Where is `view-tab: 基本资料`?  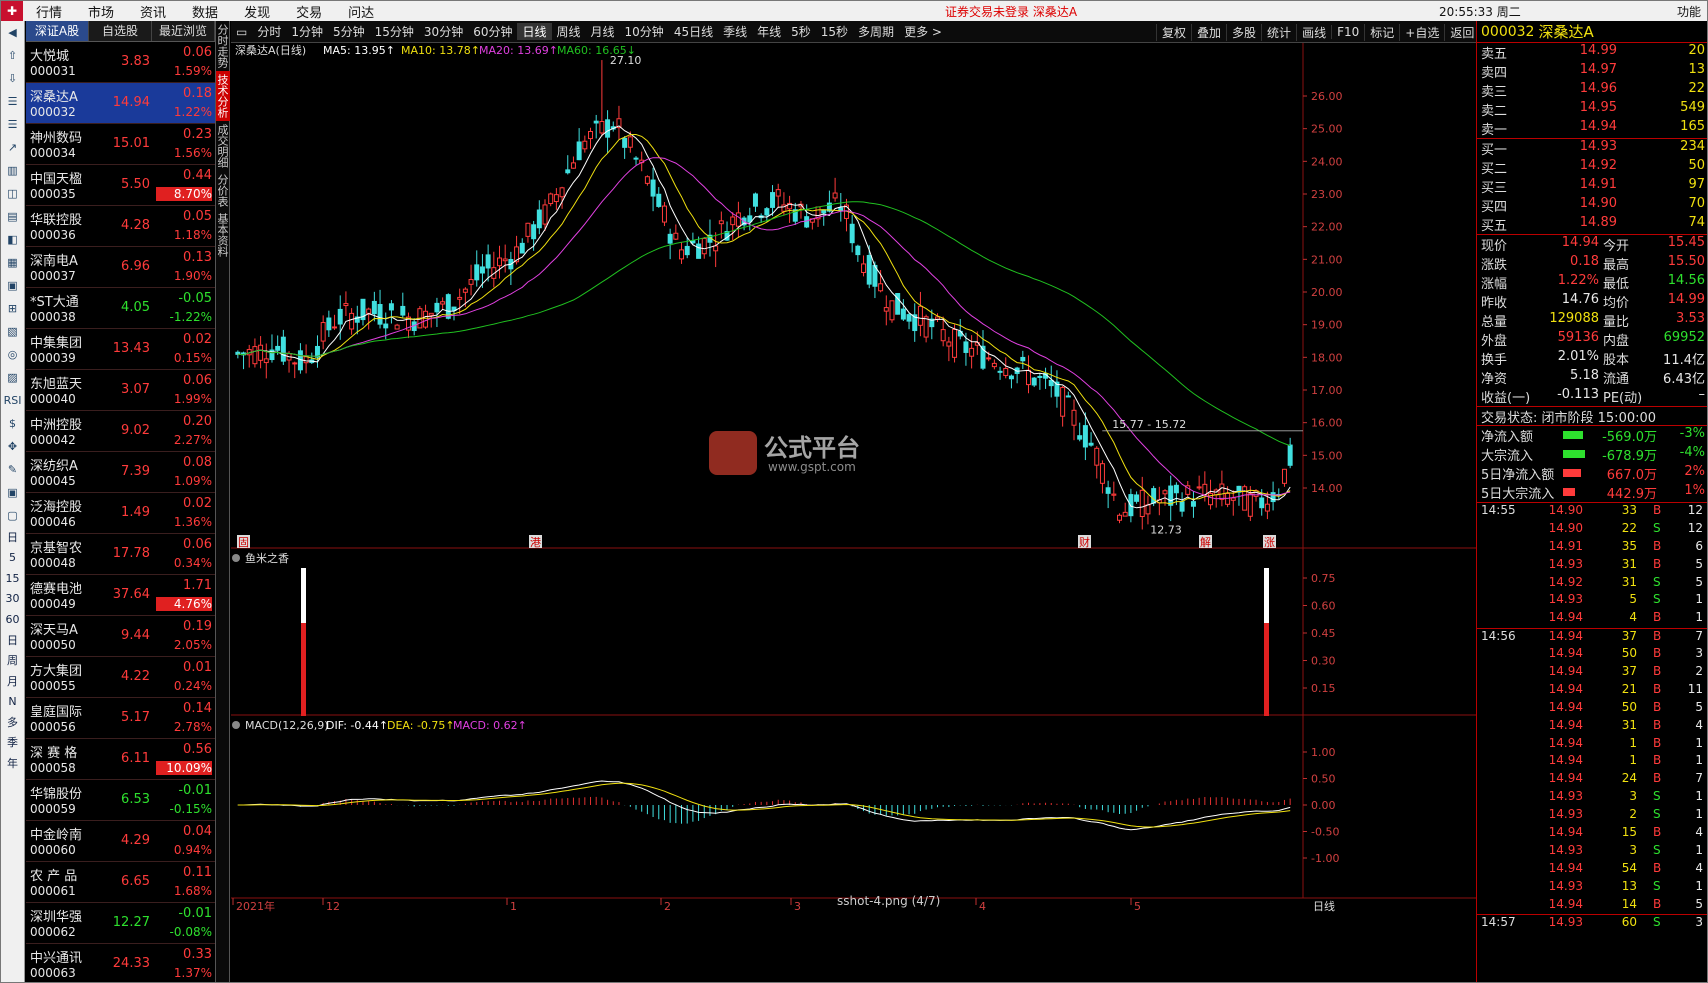 view-tab: 基本资料 is located at coordinates (223, 235).